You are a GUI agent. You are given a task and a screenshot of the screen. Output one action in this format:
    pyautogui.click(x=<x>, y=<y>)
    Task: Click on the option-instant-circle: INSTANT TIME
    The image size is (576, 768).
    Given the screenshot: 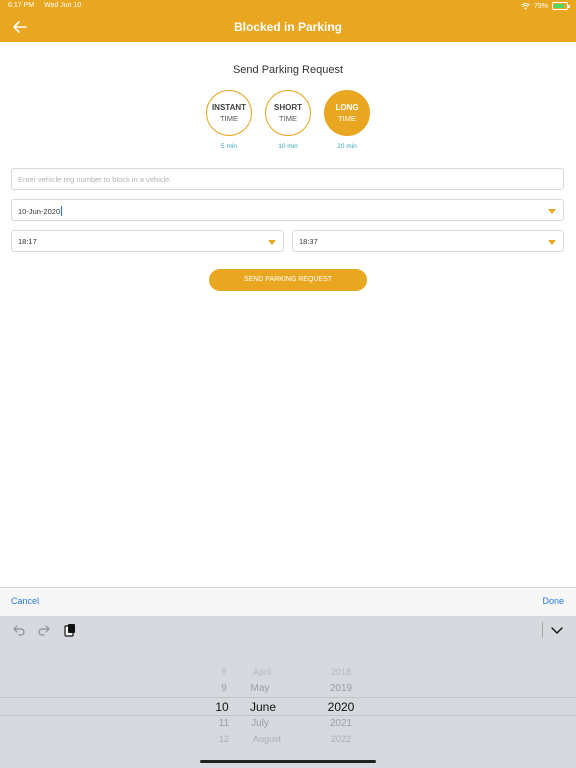 What is the action you would take?
    pyautogui.click(x=229, y=113)
    